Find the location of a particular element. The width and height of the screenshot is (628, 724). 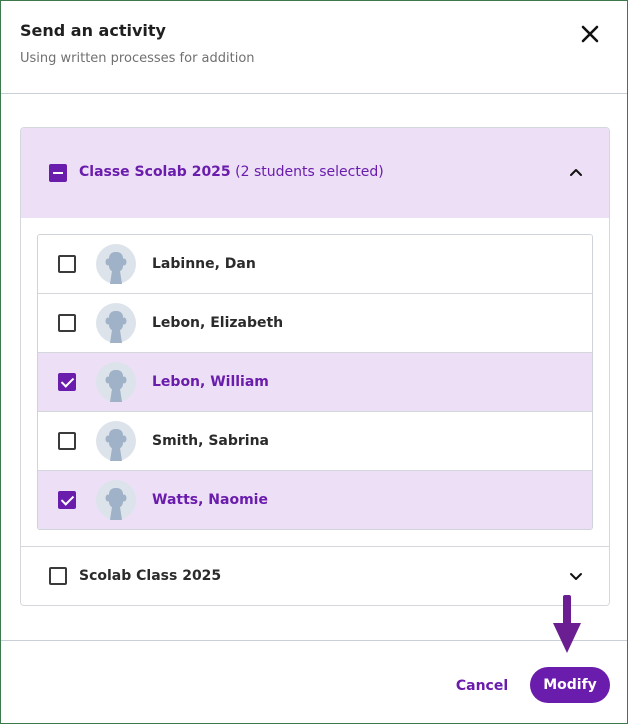

chevron-up-icon is located at coordinates (576, 173).